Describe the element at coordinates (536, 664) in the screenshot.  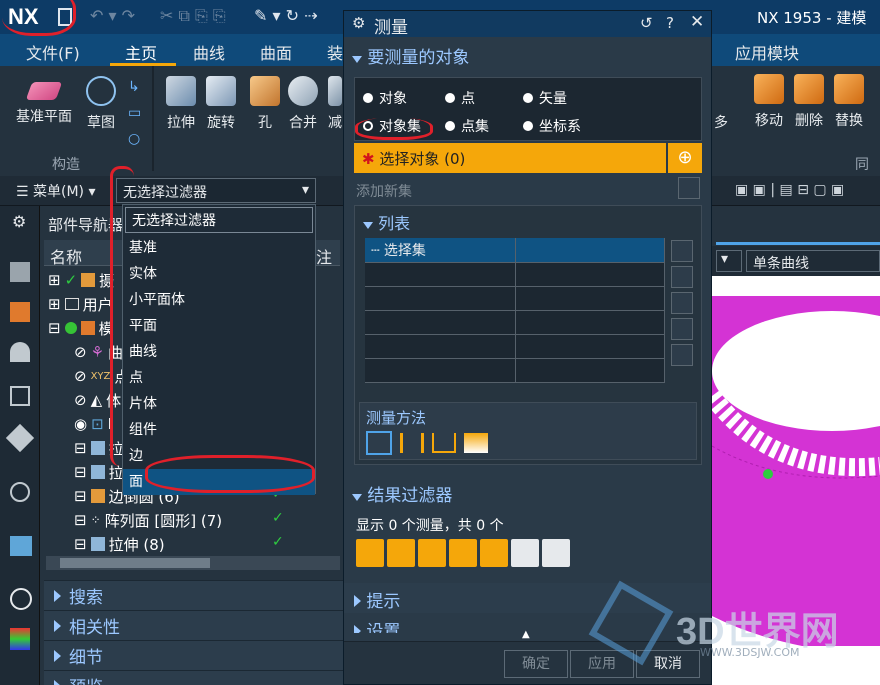
I see `ok-button: 确定` at that location.